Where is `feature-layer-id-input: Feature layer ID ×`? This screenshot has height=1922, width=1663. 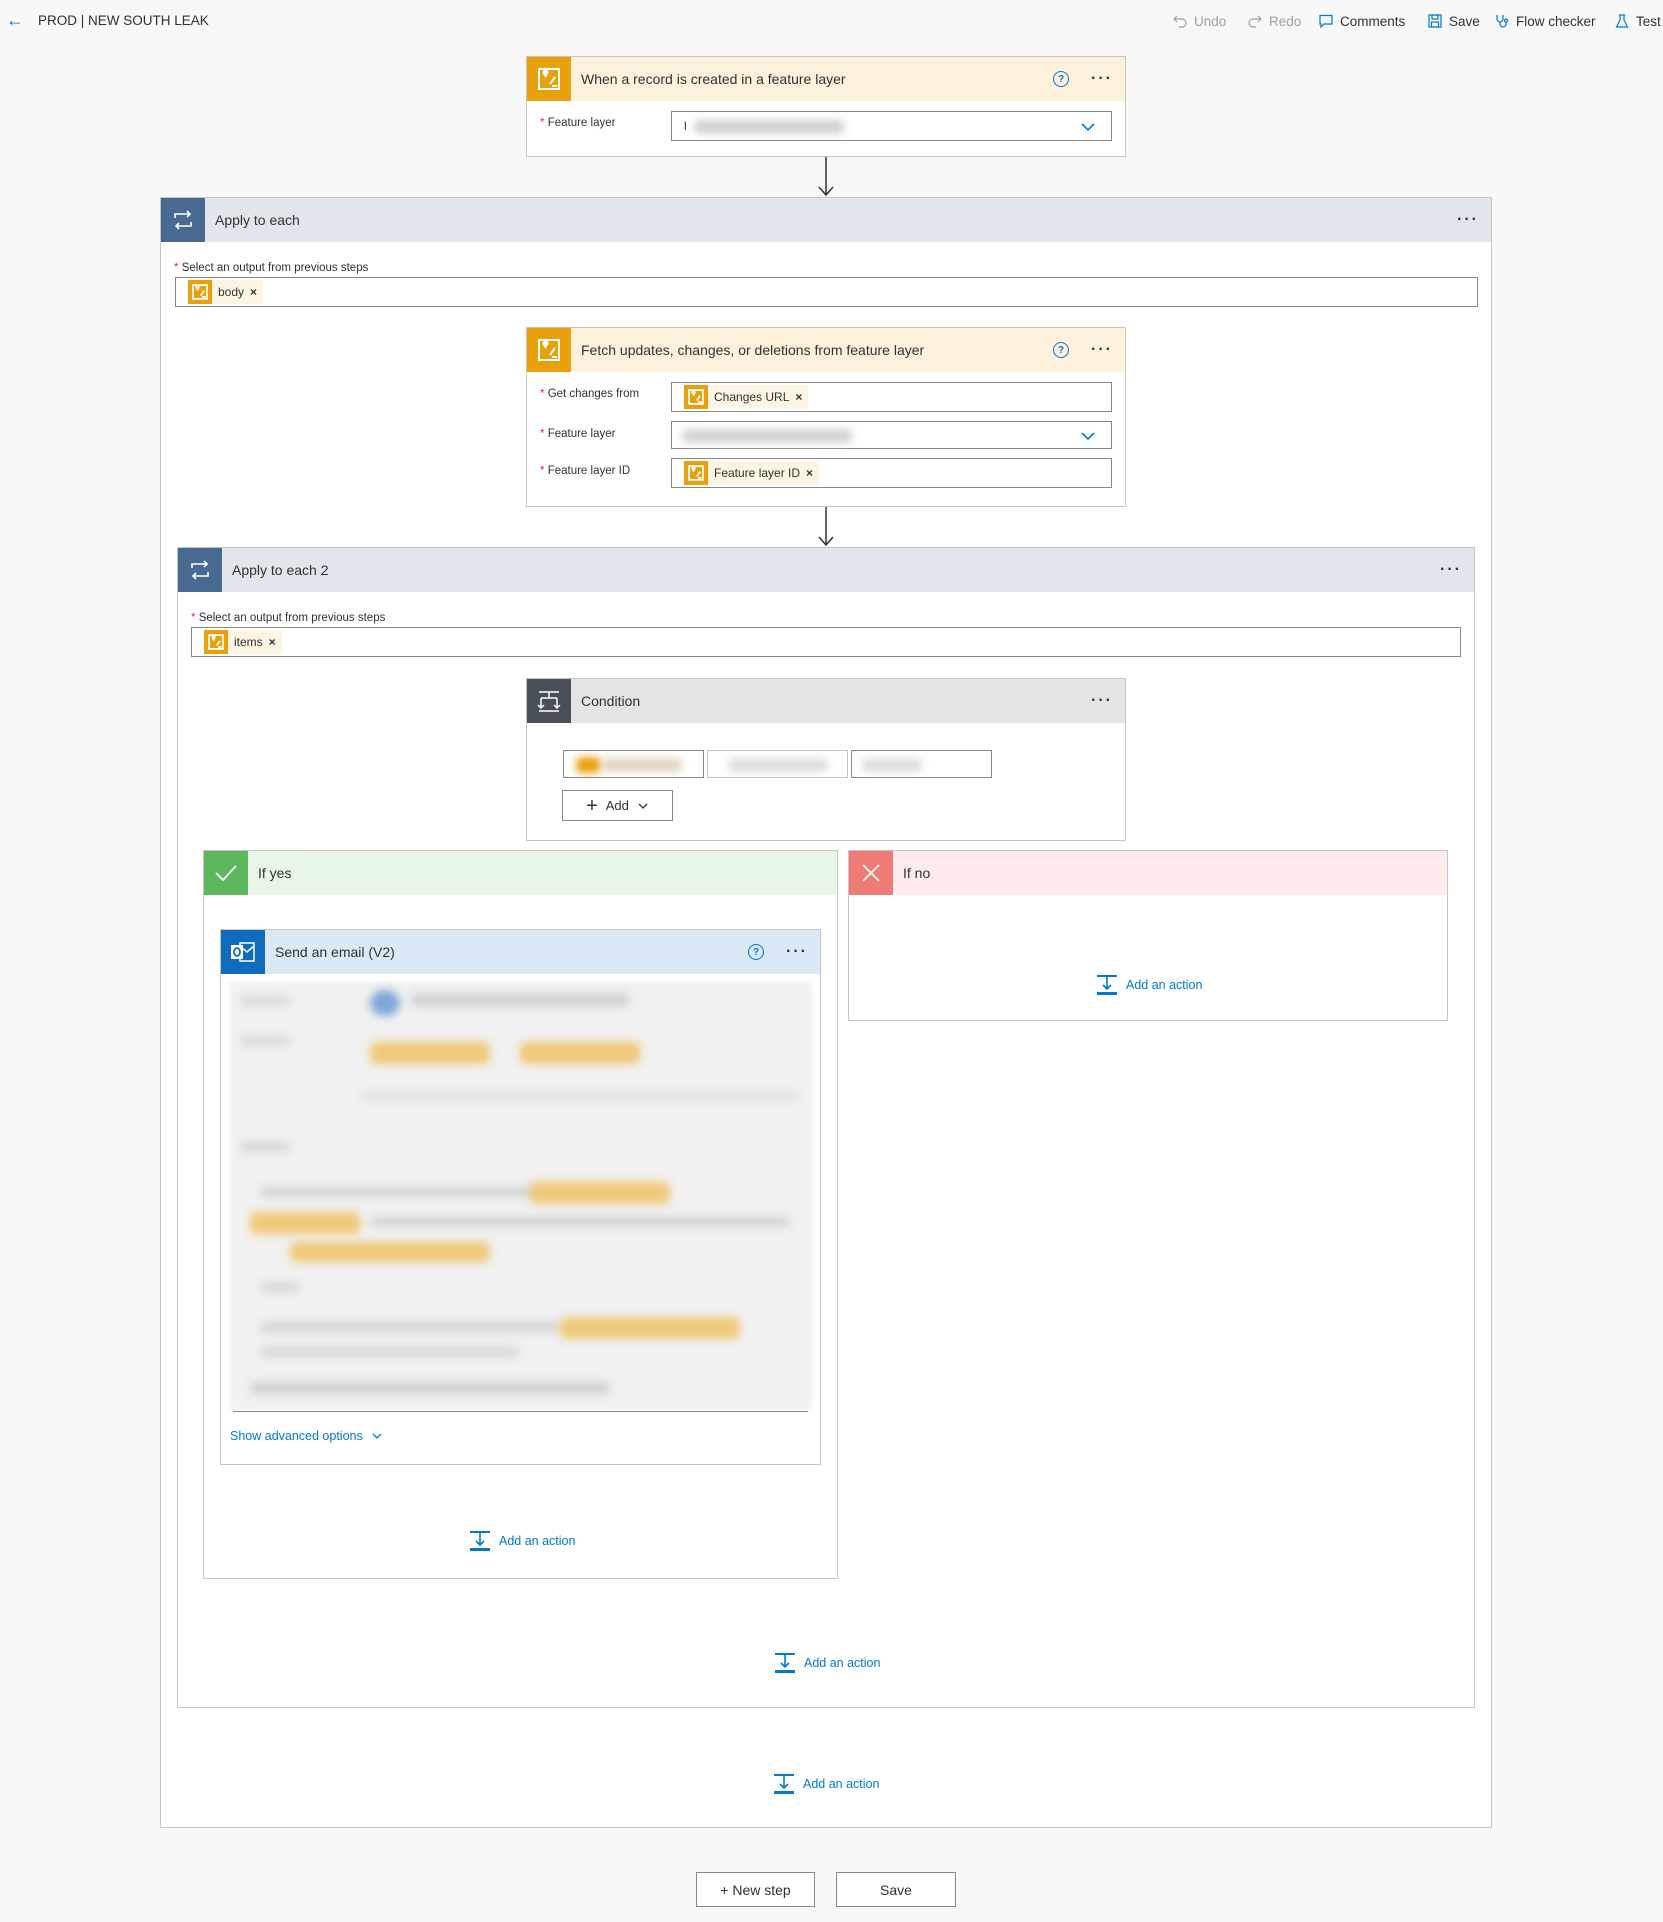 feature-layer-id-input: Feature layer ID × is located at coordinates (891, 473).